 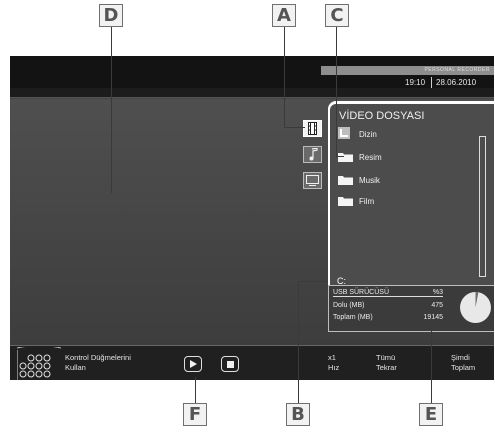 I want to click on callout-d-line, so click(x=111, y=110).